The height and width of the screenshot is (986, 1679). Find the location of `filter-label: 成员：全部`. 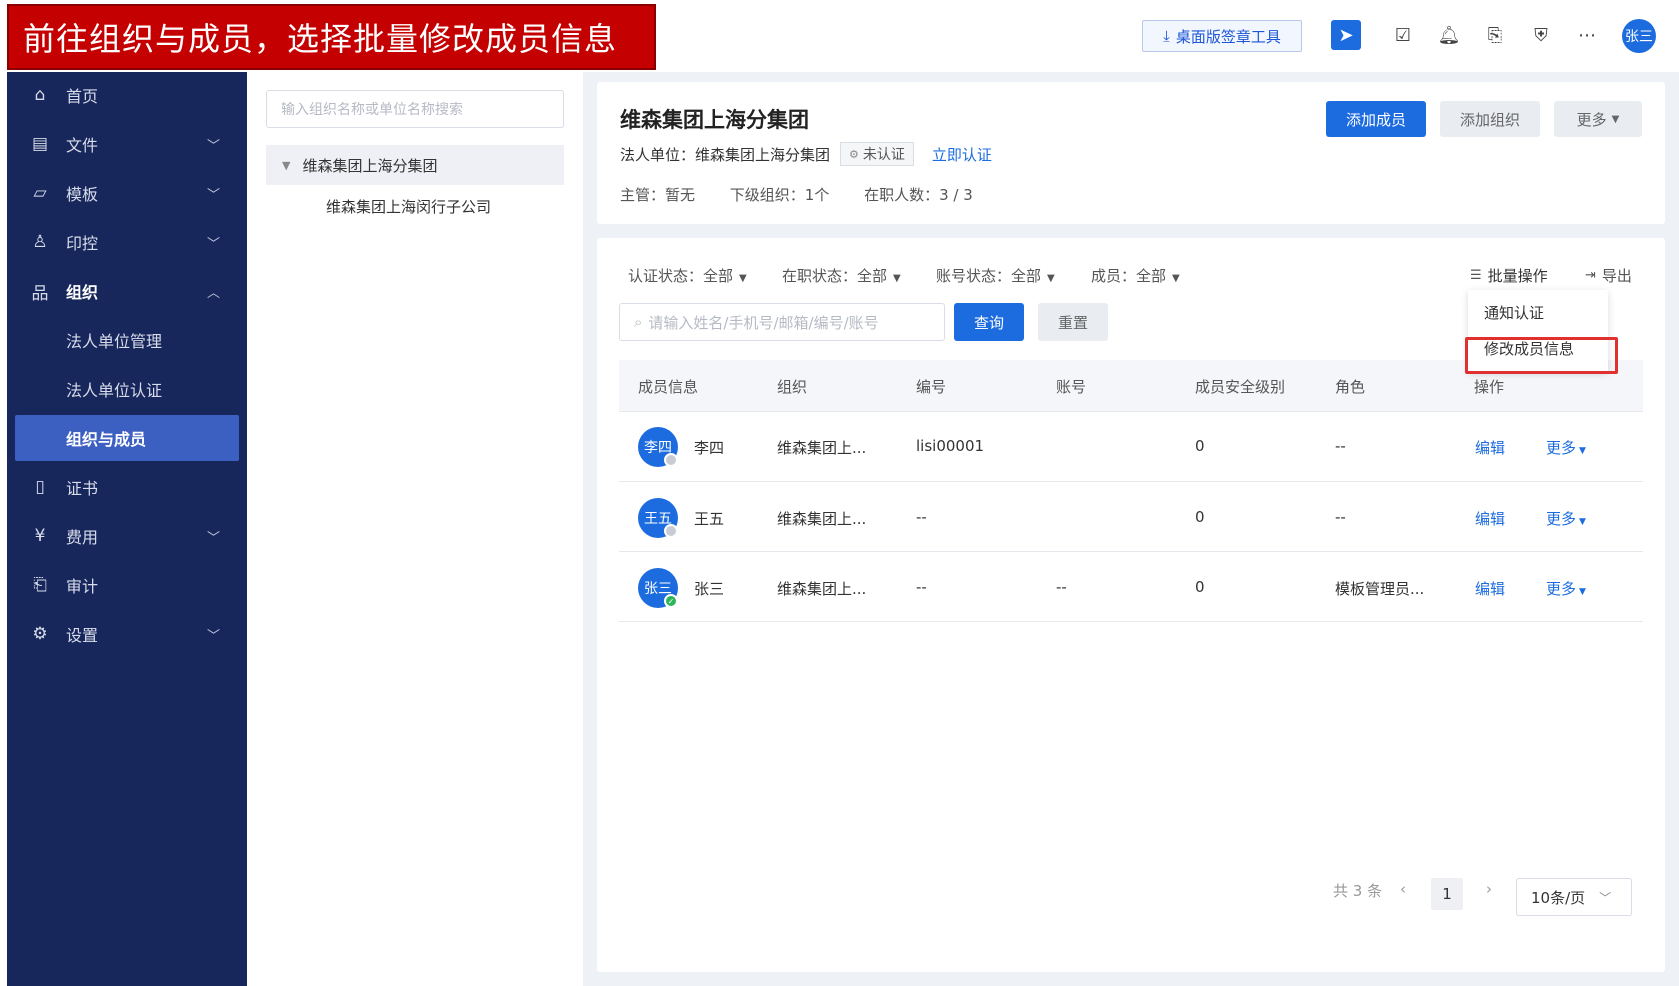

filter-label: 成员：全部 is located at coordinates (1129, 276).